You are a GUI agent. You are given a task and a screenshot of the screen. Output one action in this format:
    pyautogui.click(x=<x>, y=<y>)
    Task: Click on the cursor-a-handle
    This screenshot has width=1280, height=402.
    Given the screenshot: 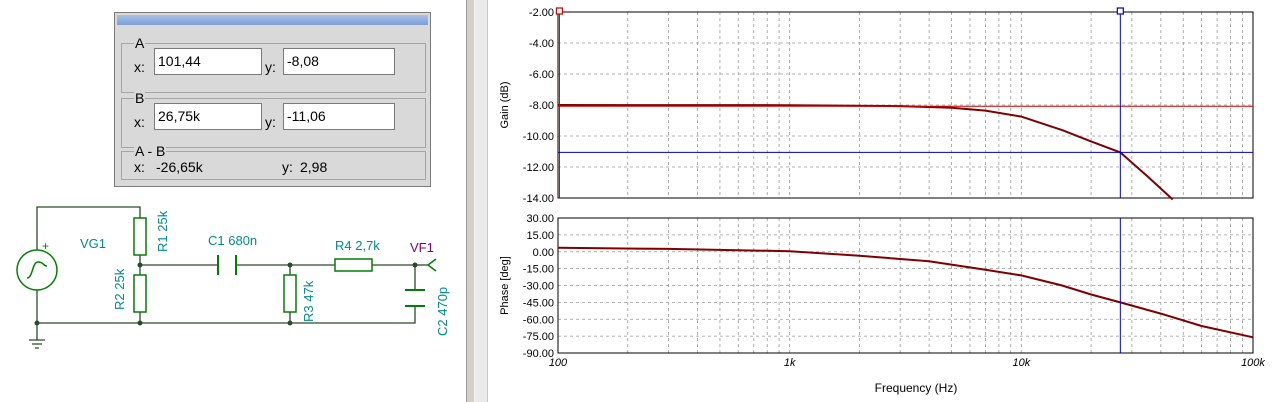 What is the action you would take?
    pyautogui.click(x=559, y=11)
    